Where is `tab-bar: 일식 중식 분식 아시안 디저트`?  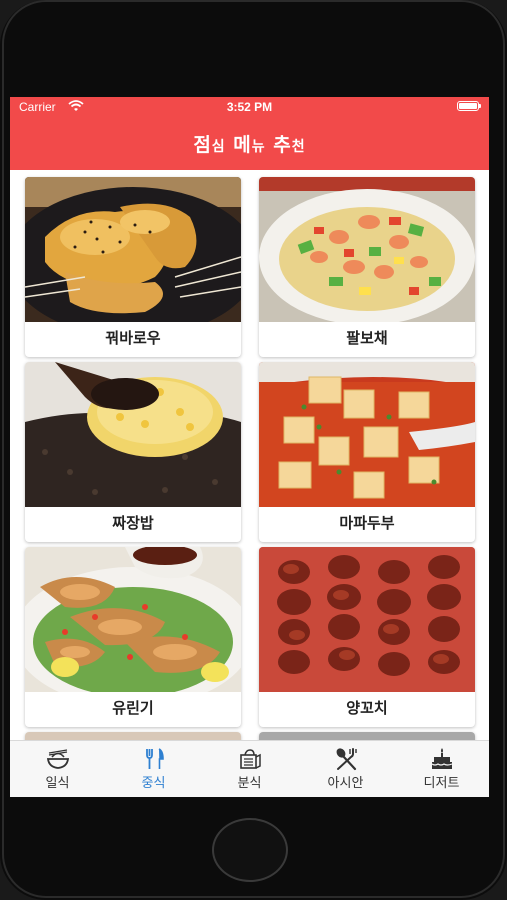 tab-bar: 일식 중식 분식 아시안 디저트 is located at coordinates (249, 768).